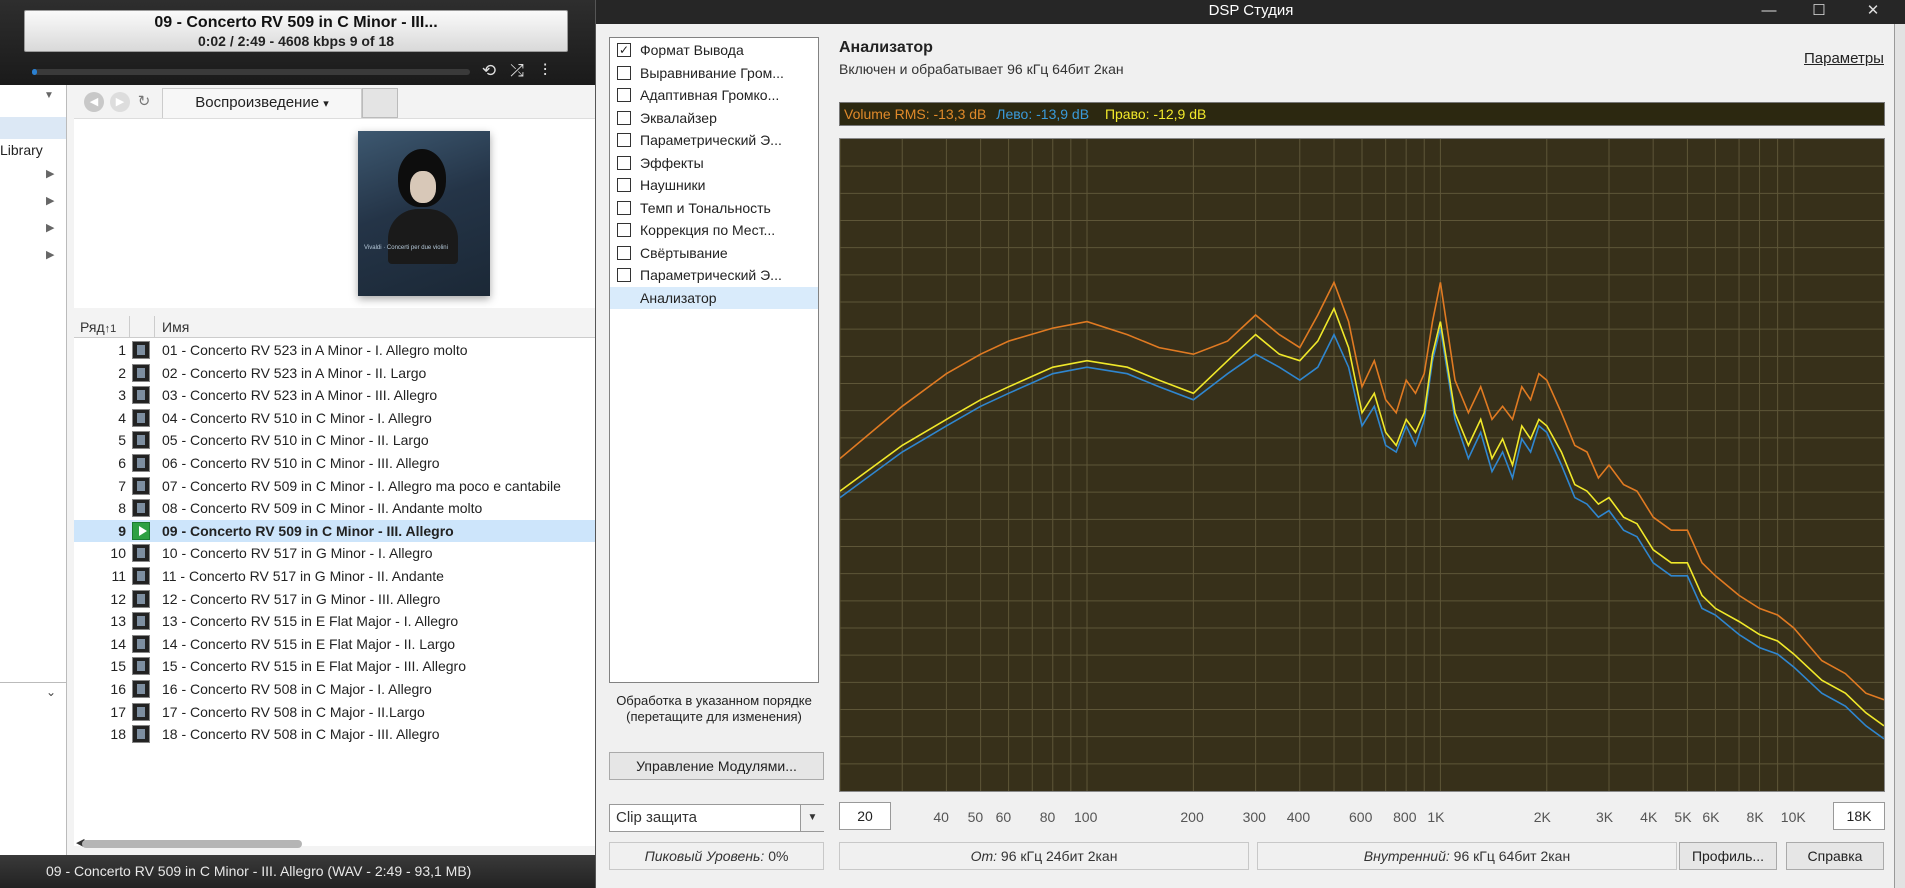  What do you see at coordinates (714, 185) in the screenshot?
I see `module-item: Наушники` at bounding box center [714, 185].